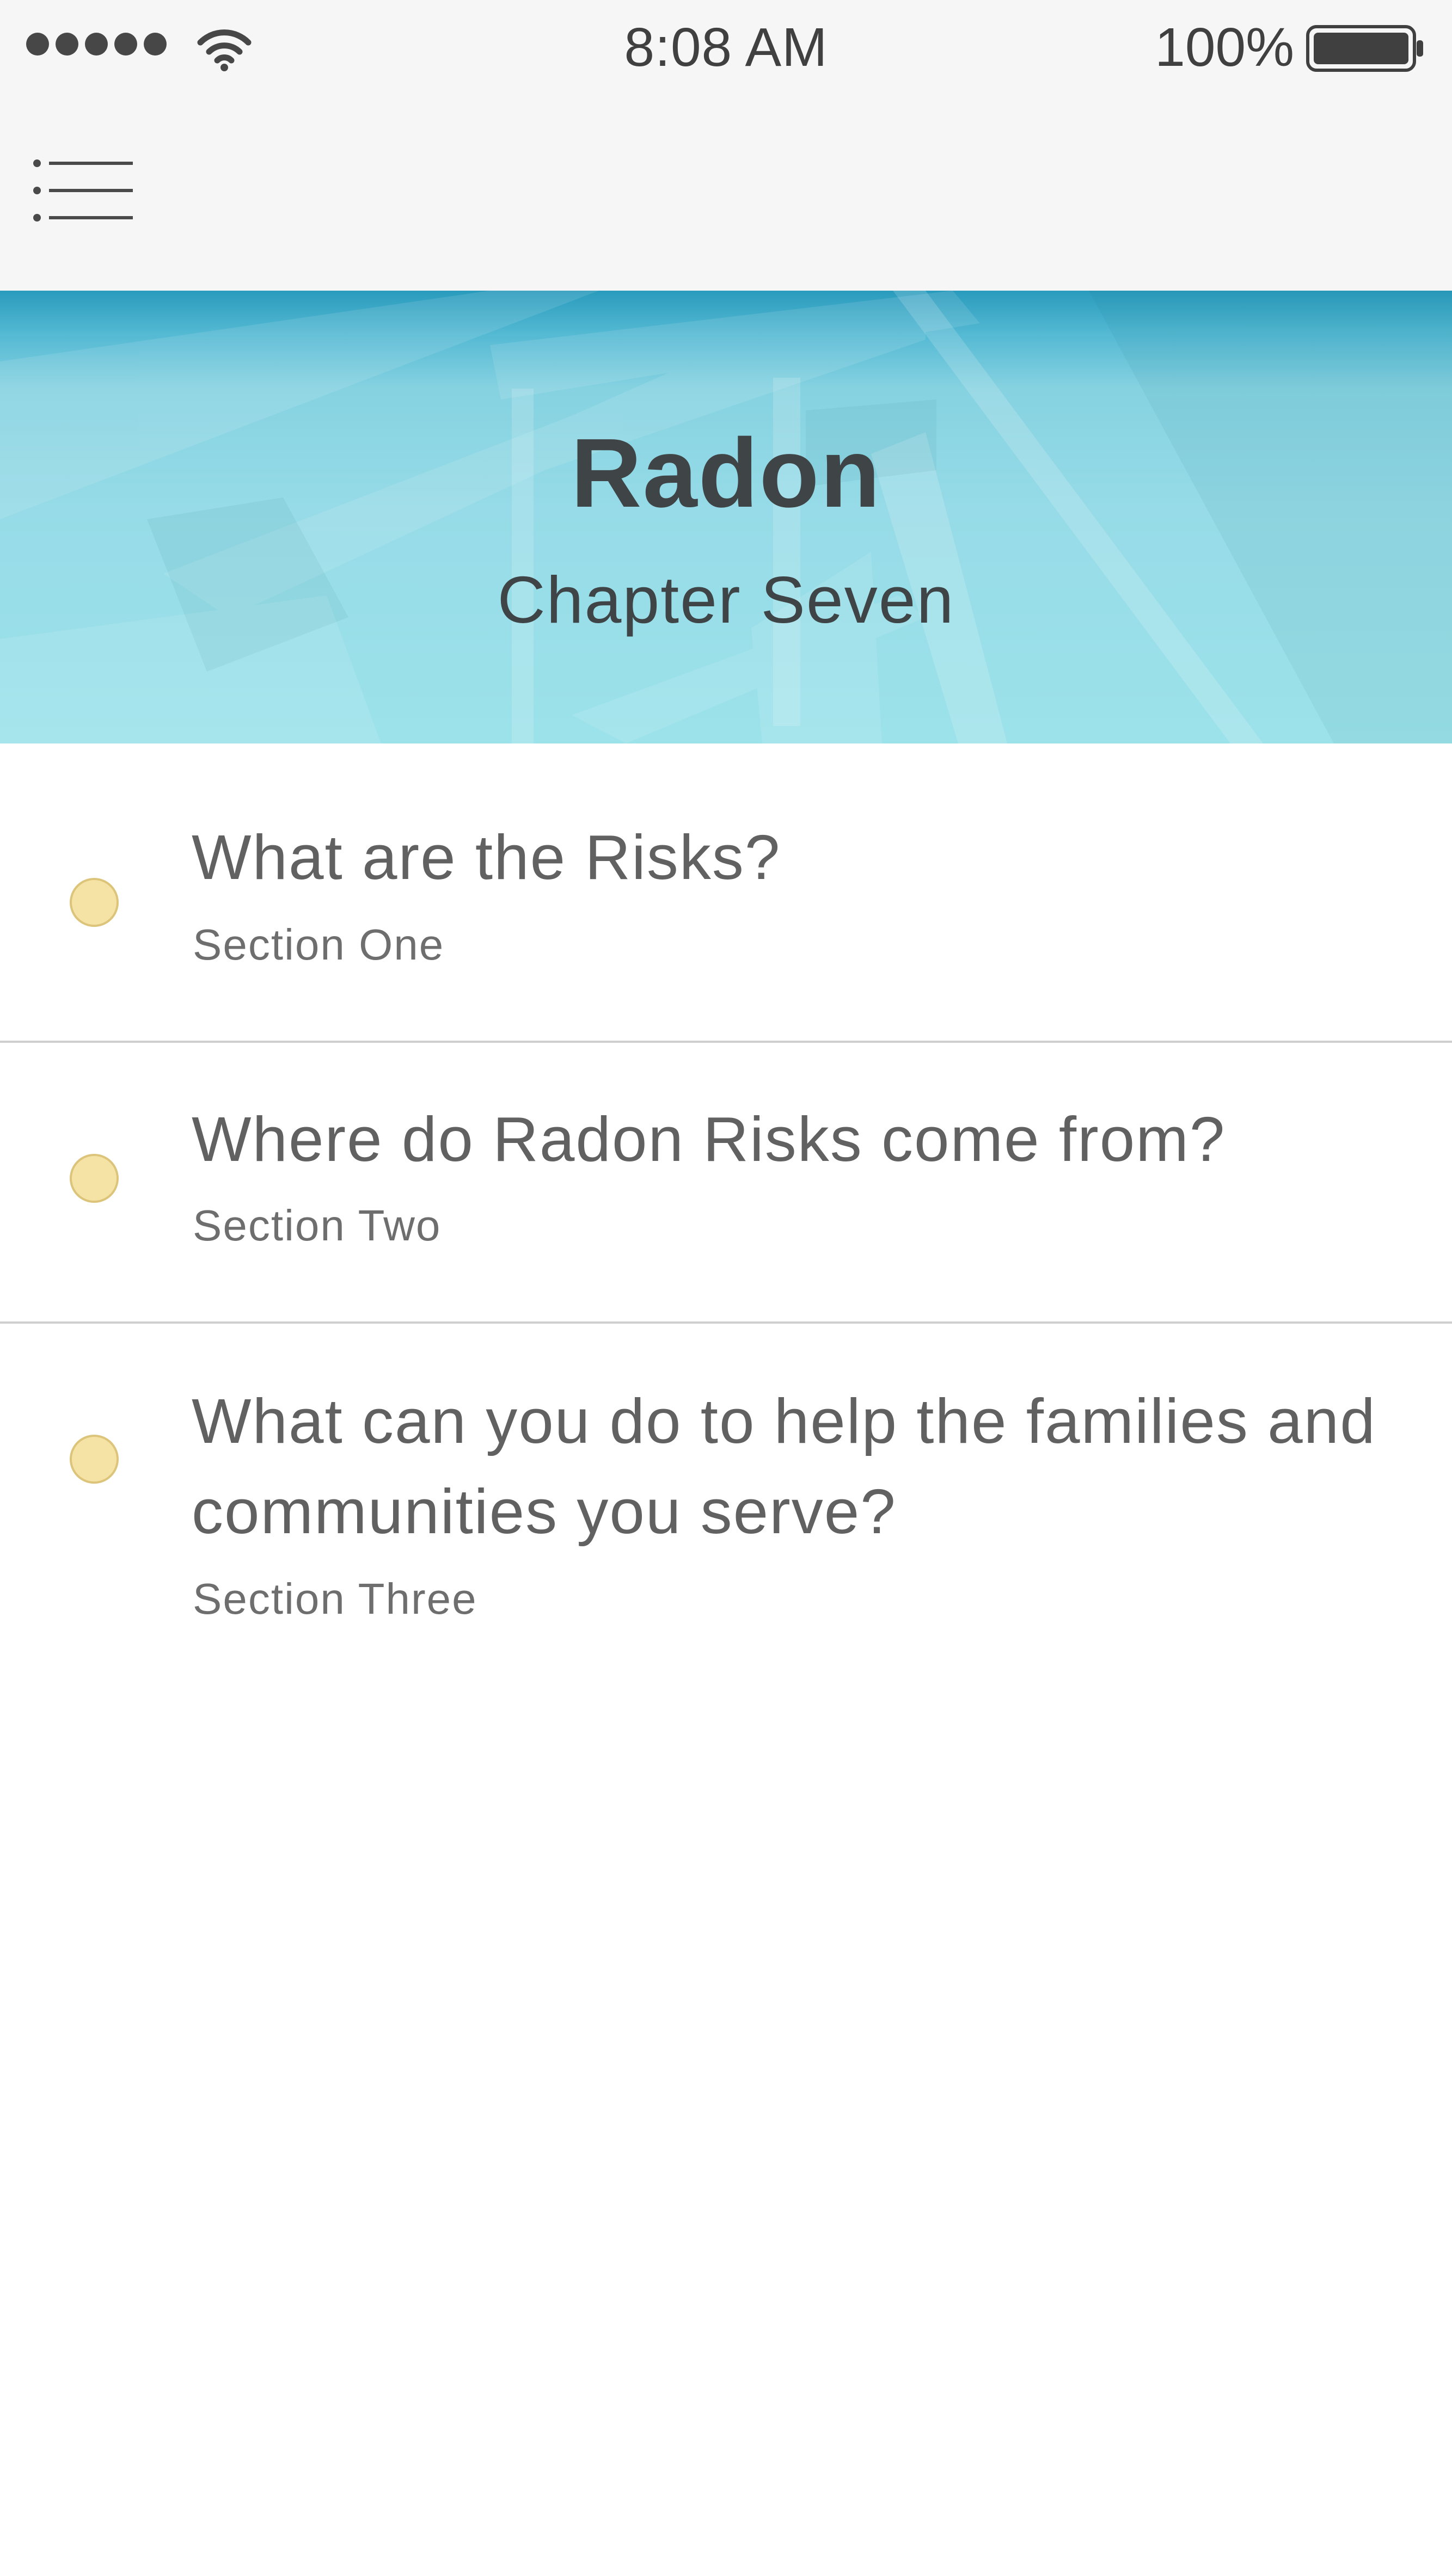 The image size is (1452, 2576). I want to click on battery-icon, so click(1365, 48).